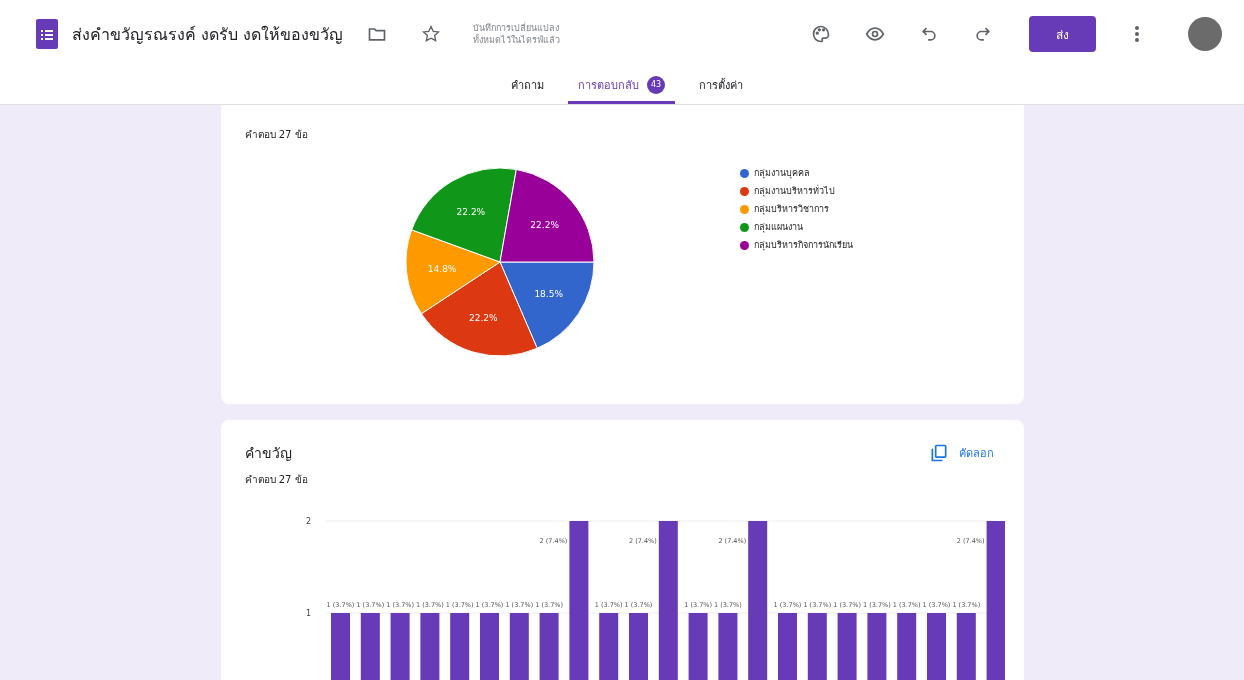  I want to click on form-title: ส่งคำขวัญรณรงค์ งดรับ งดให้ของขวัญ, so click(208, 34).